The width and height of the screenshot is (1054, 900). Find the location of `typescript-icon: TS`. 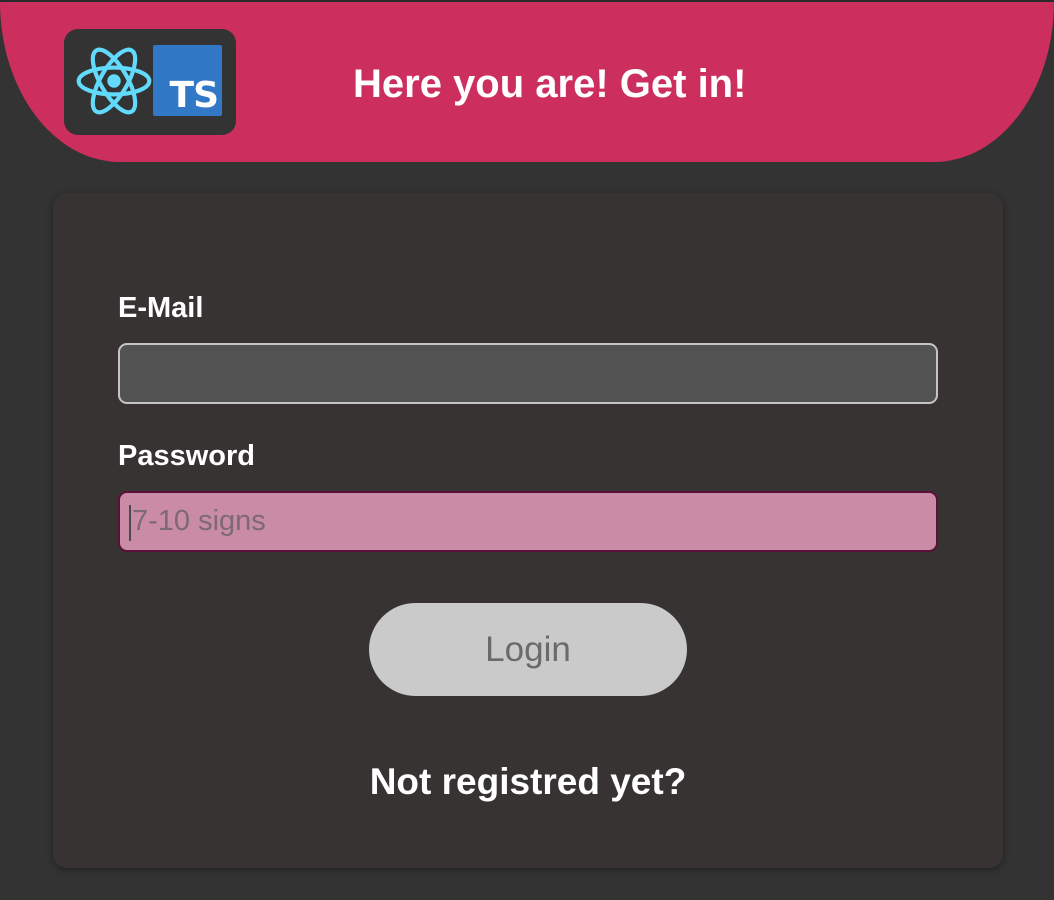

typescript-icon: TS is located at coordinates (187, 80).